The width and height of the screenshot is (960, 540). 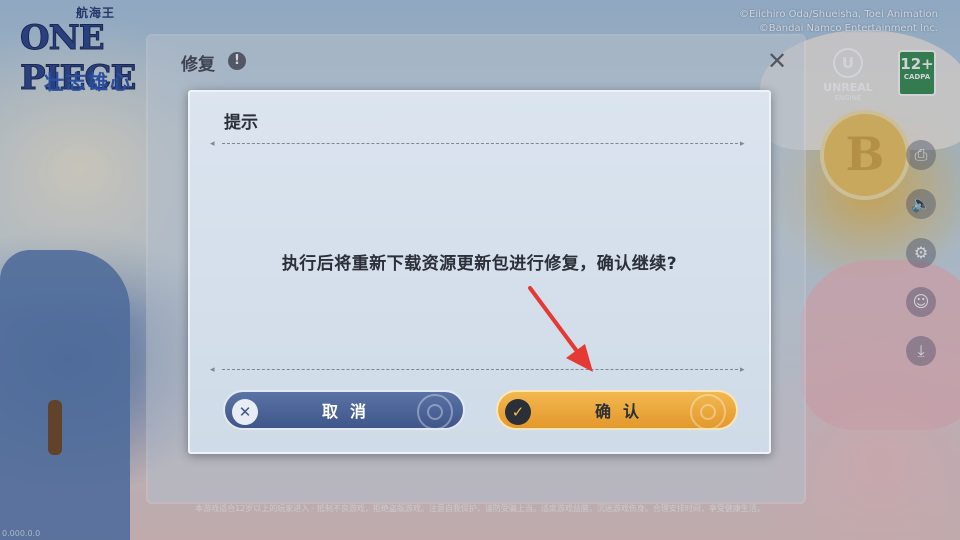 What do you see at coordinates (617, 410) in the screenshot?
I see `confirm-button: ✓ 确认` at bounding box center [617, 410].